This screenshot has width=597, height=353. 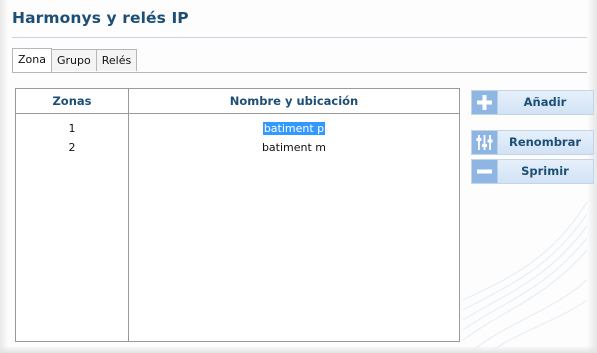 I want to click on delete-button-label: Sprimir, so click(x=545, y=171).